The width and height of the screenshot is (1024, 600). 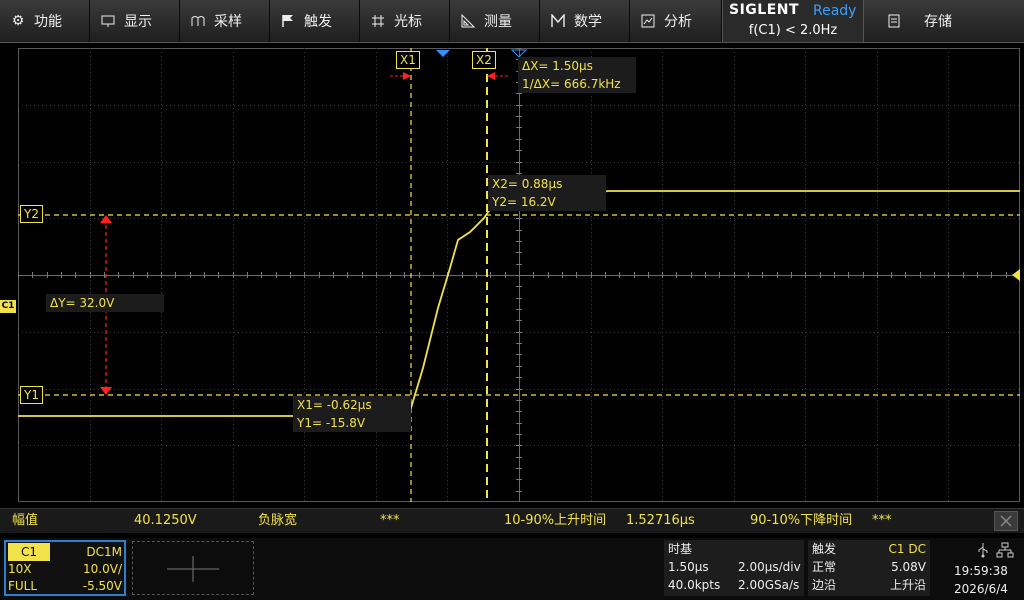 What do you see at coordinates (943, 21) in the screenshot?
I see `menu-save: 存储` at bounding box center [943, 21].